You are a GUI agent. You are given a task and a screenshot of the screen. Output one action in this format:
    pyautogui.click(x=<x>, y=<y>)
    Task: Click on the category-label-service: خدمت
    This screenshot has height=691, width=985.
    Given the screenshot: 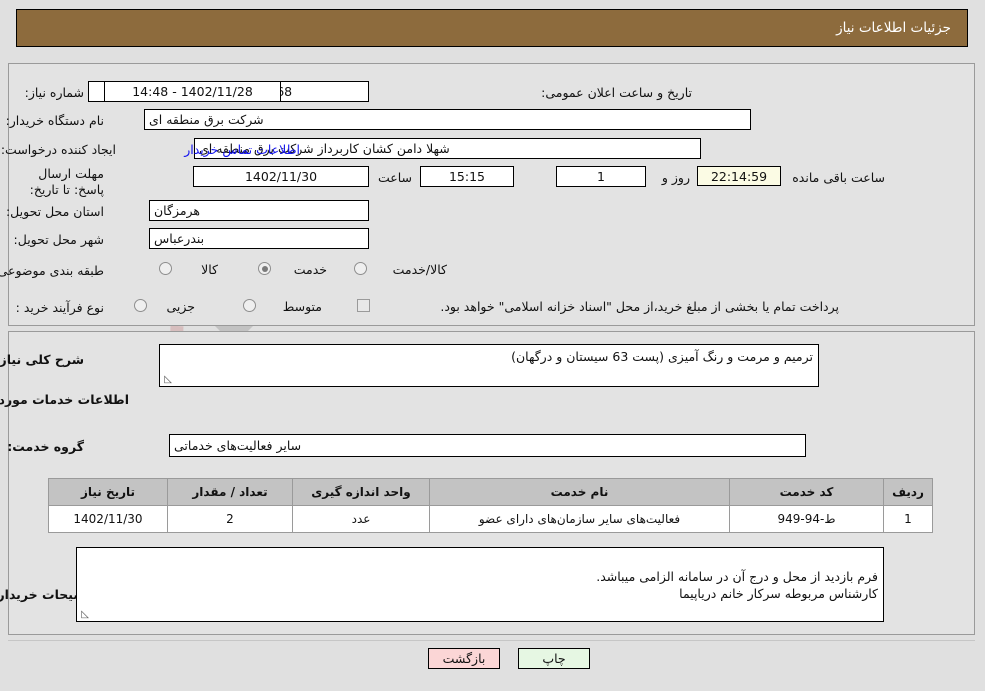 What is the action you would take?
    pyautogui.click(x=311, y=269)
    